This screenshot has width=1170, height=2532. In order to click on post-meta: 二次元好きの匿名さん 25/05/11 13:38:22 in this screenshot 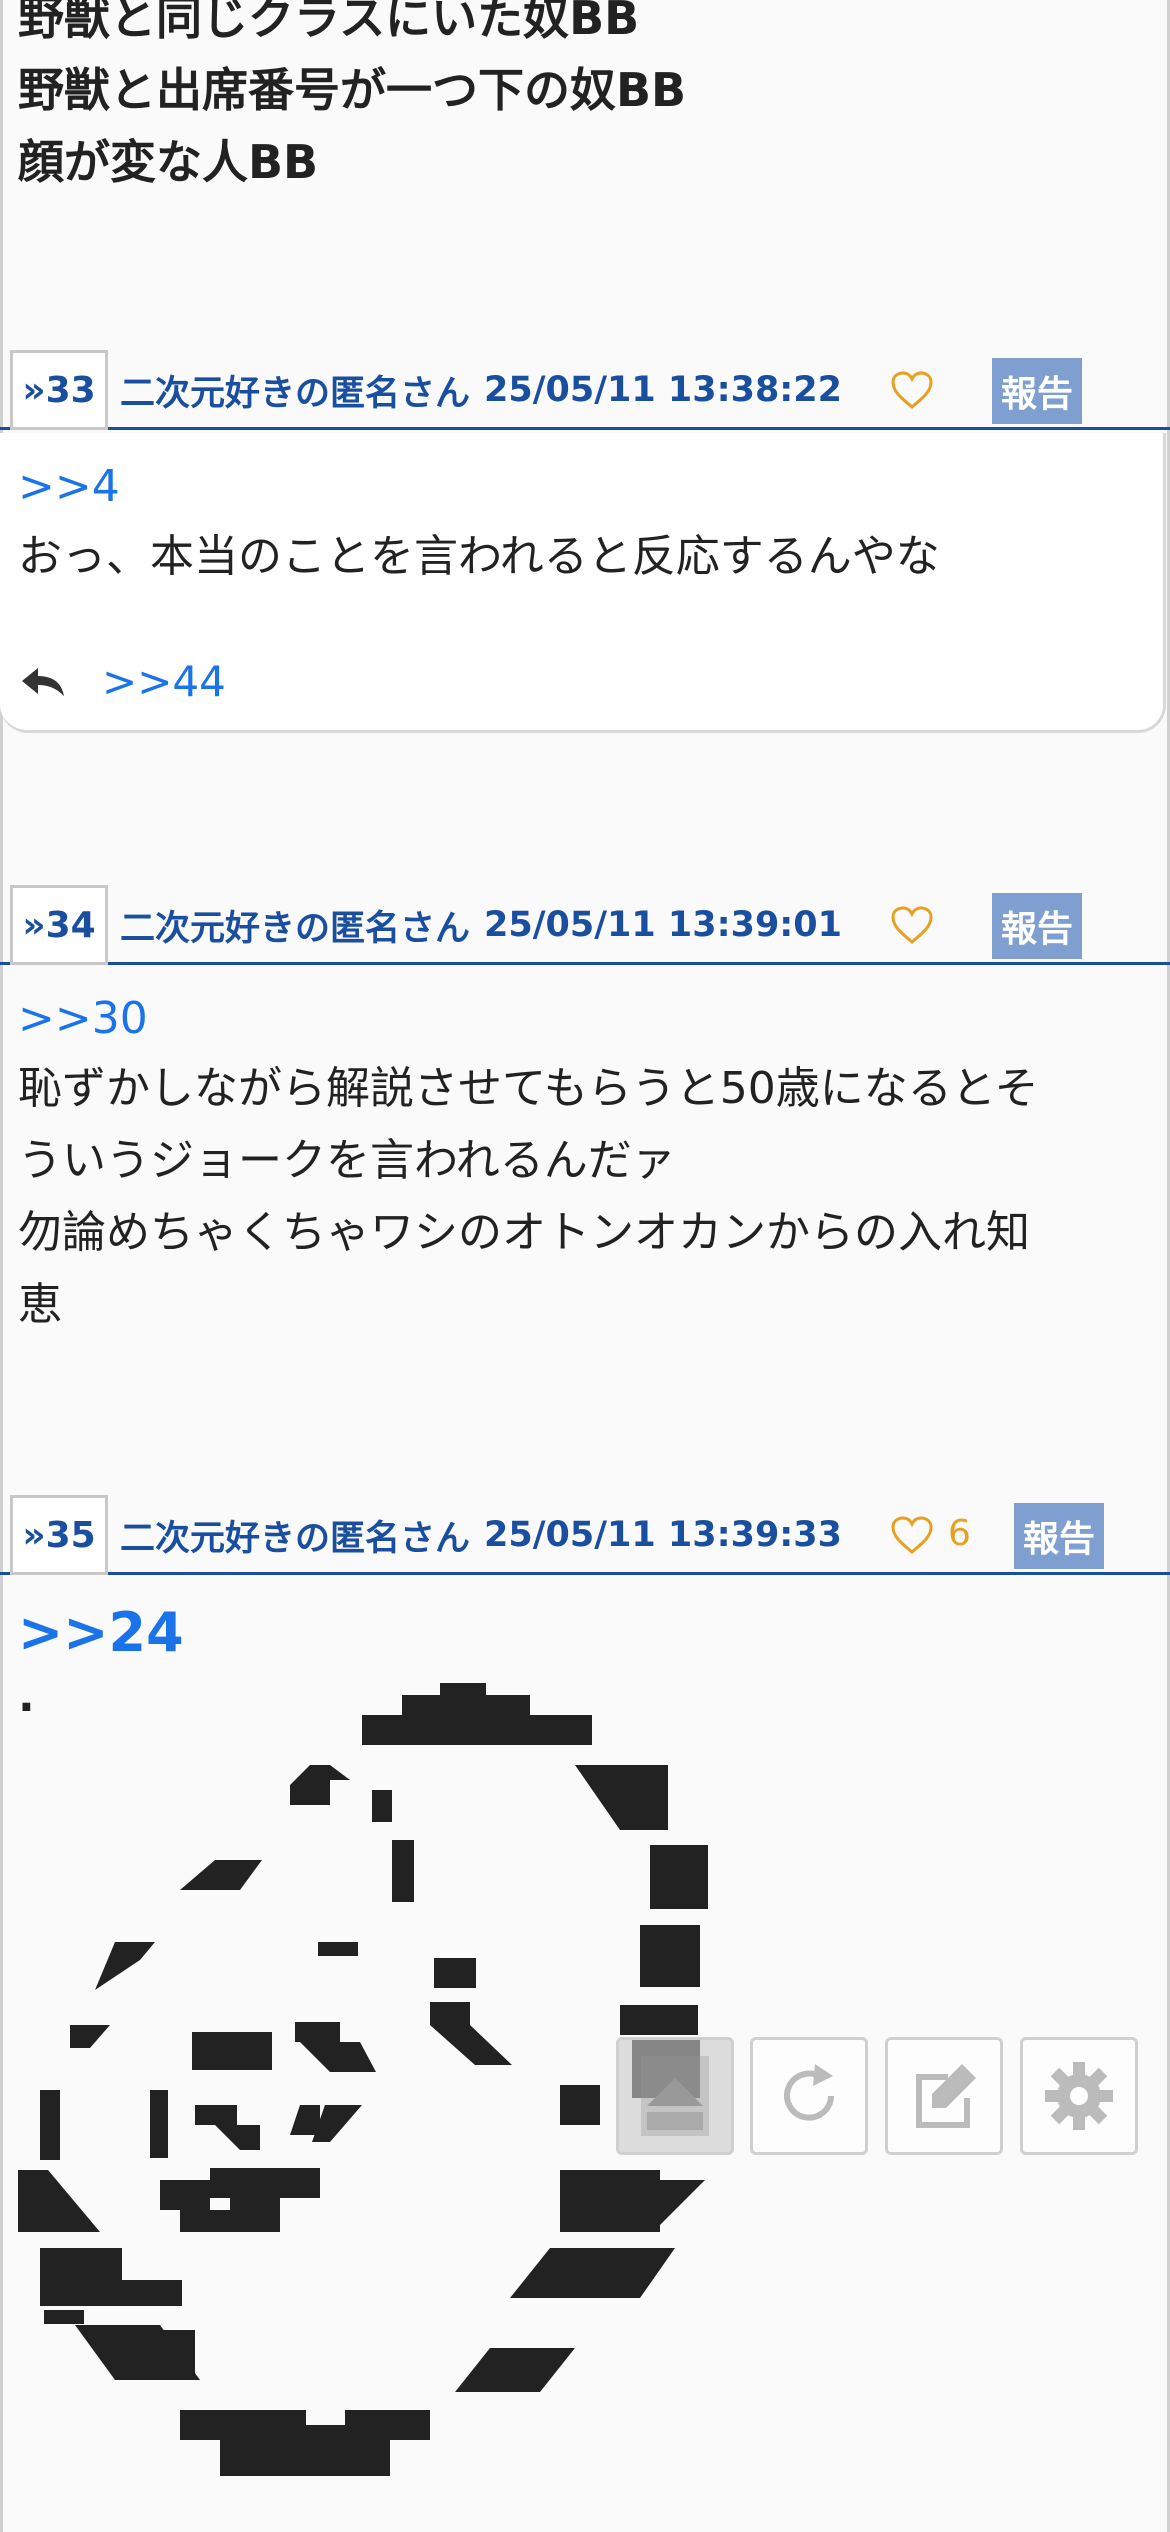, I will do `click(481, 390)`.